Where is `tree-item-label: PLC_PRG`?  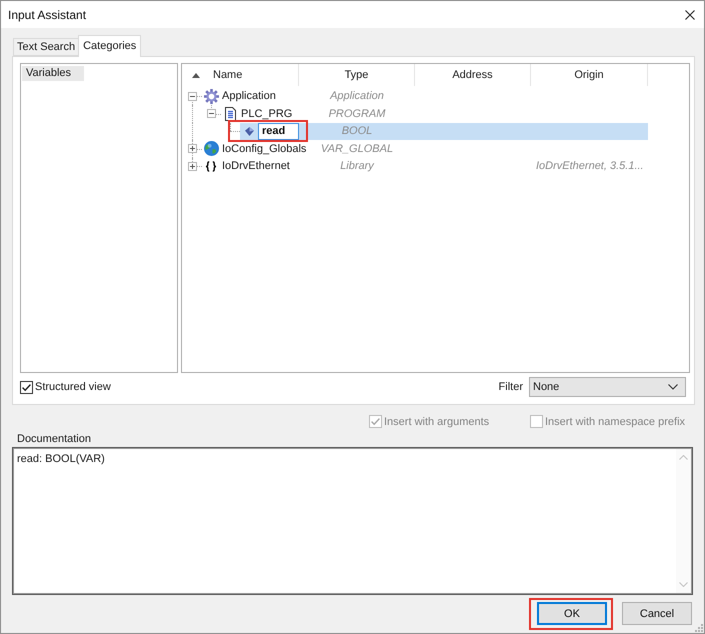
tree-item-label: PLC_PRG is located at coordinates (266, 114).